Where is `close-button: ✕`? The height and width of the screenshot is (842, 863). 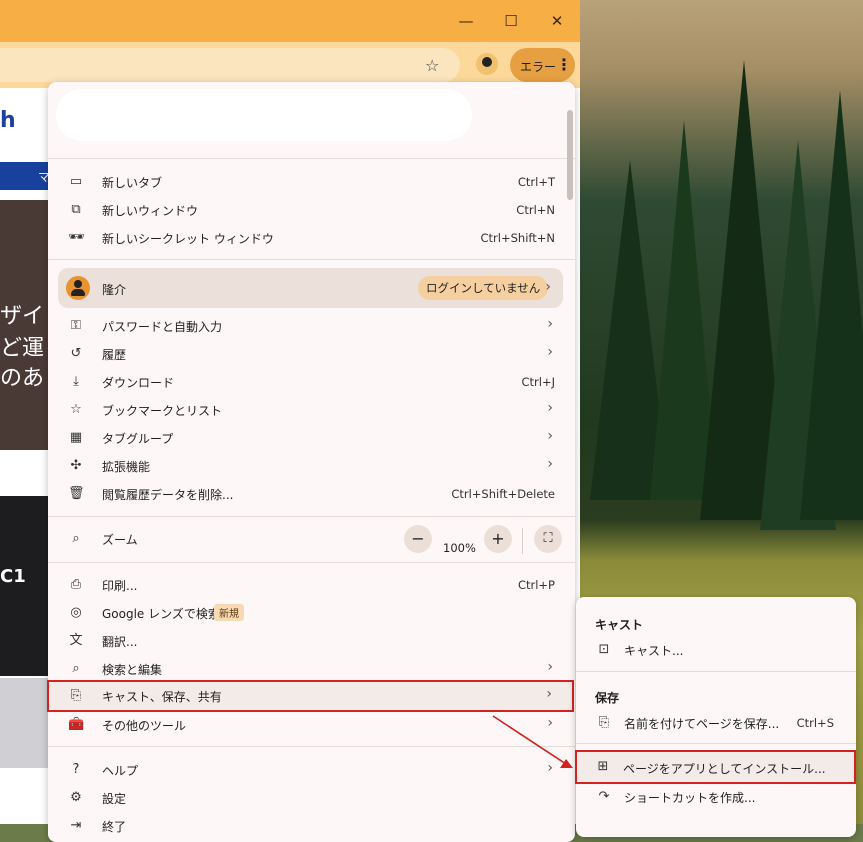 close-button: ✕ is located at coordinates (557, 21).